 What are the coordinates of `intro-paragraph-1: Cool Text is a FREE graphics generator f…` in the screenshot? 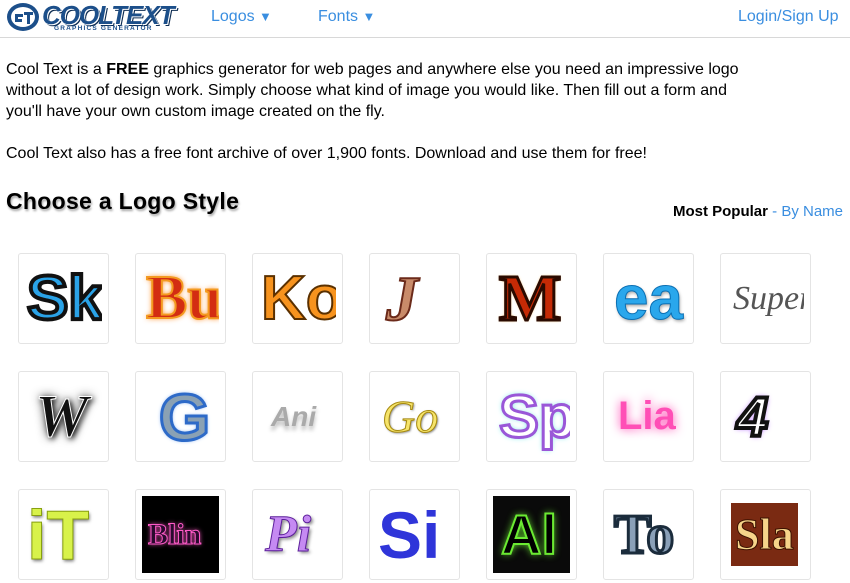 It's located at (386, 90).